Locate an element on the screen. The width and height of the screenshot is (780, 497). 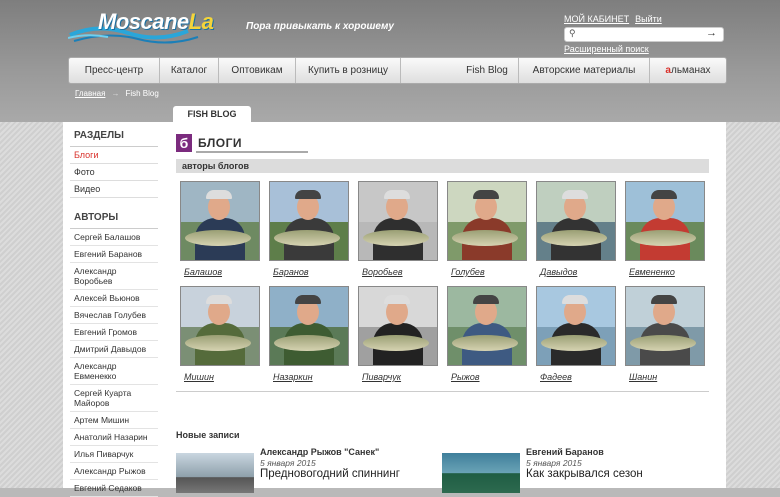
blogger-name-link: Рыжов is located at coordinates (487, 377).